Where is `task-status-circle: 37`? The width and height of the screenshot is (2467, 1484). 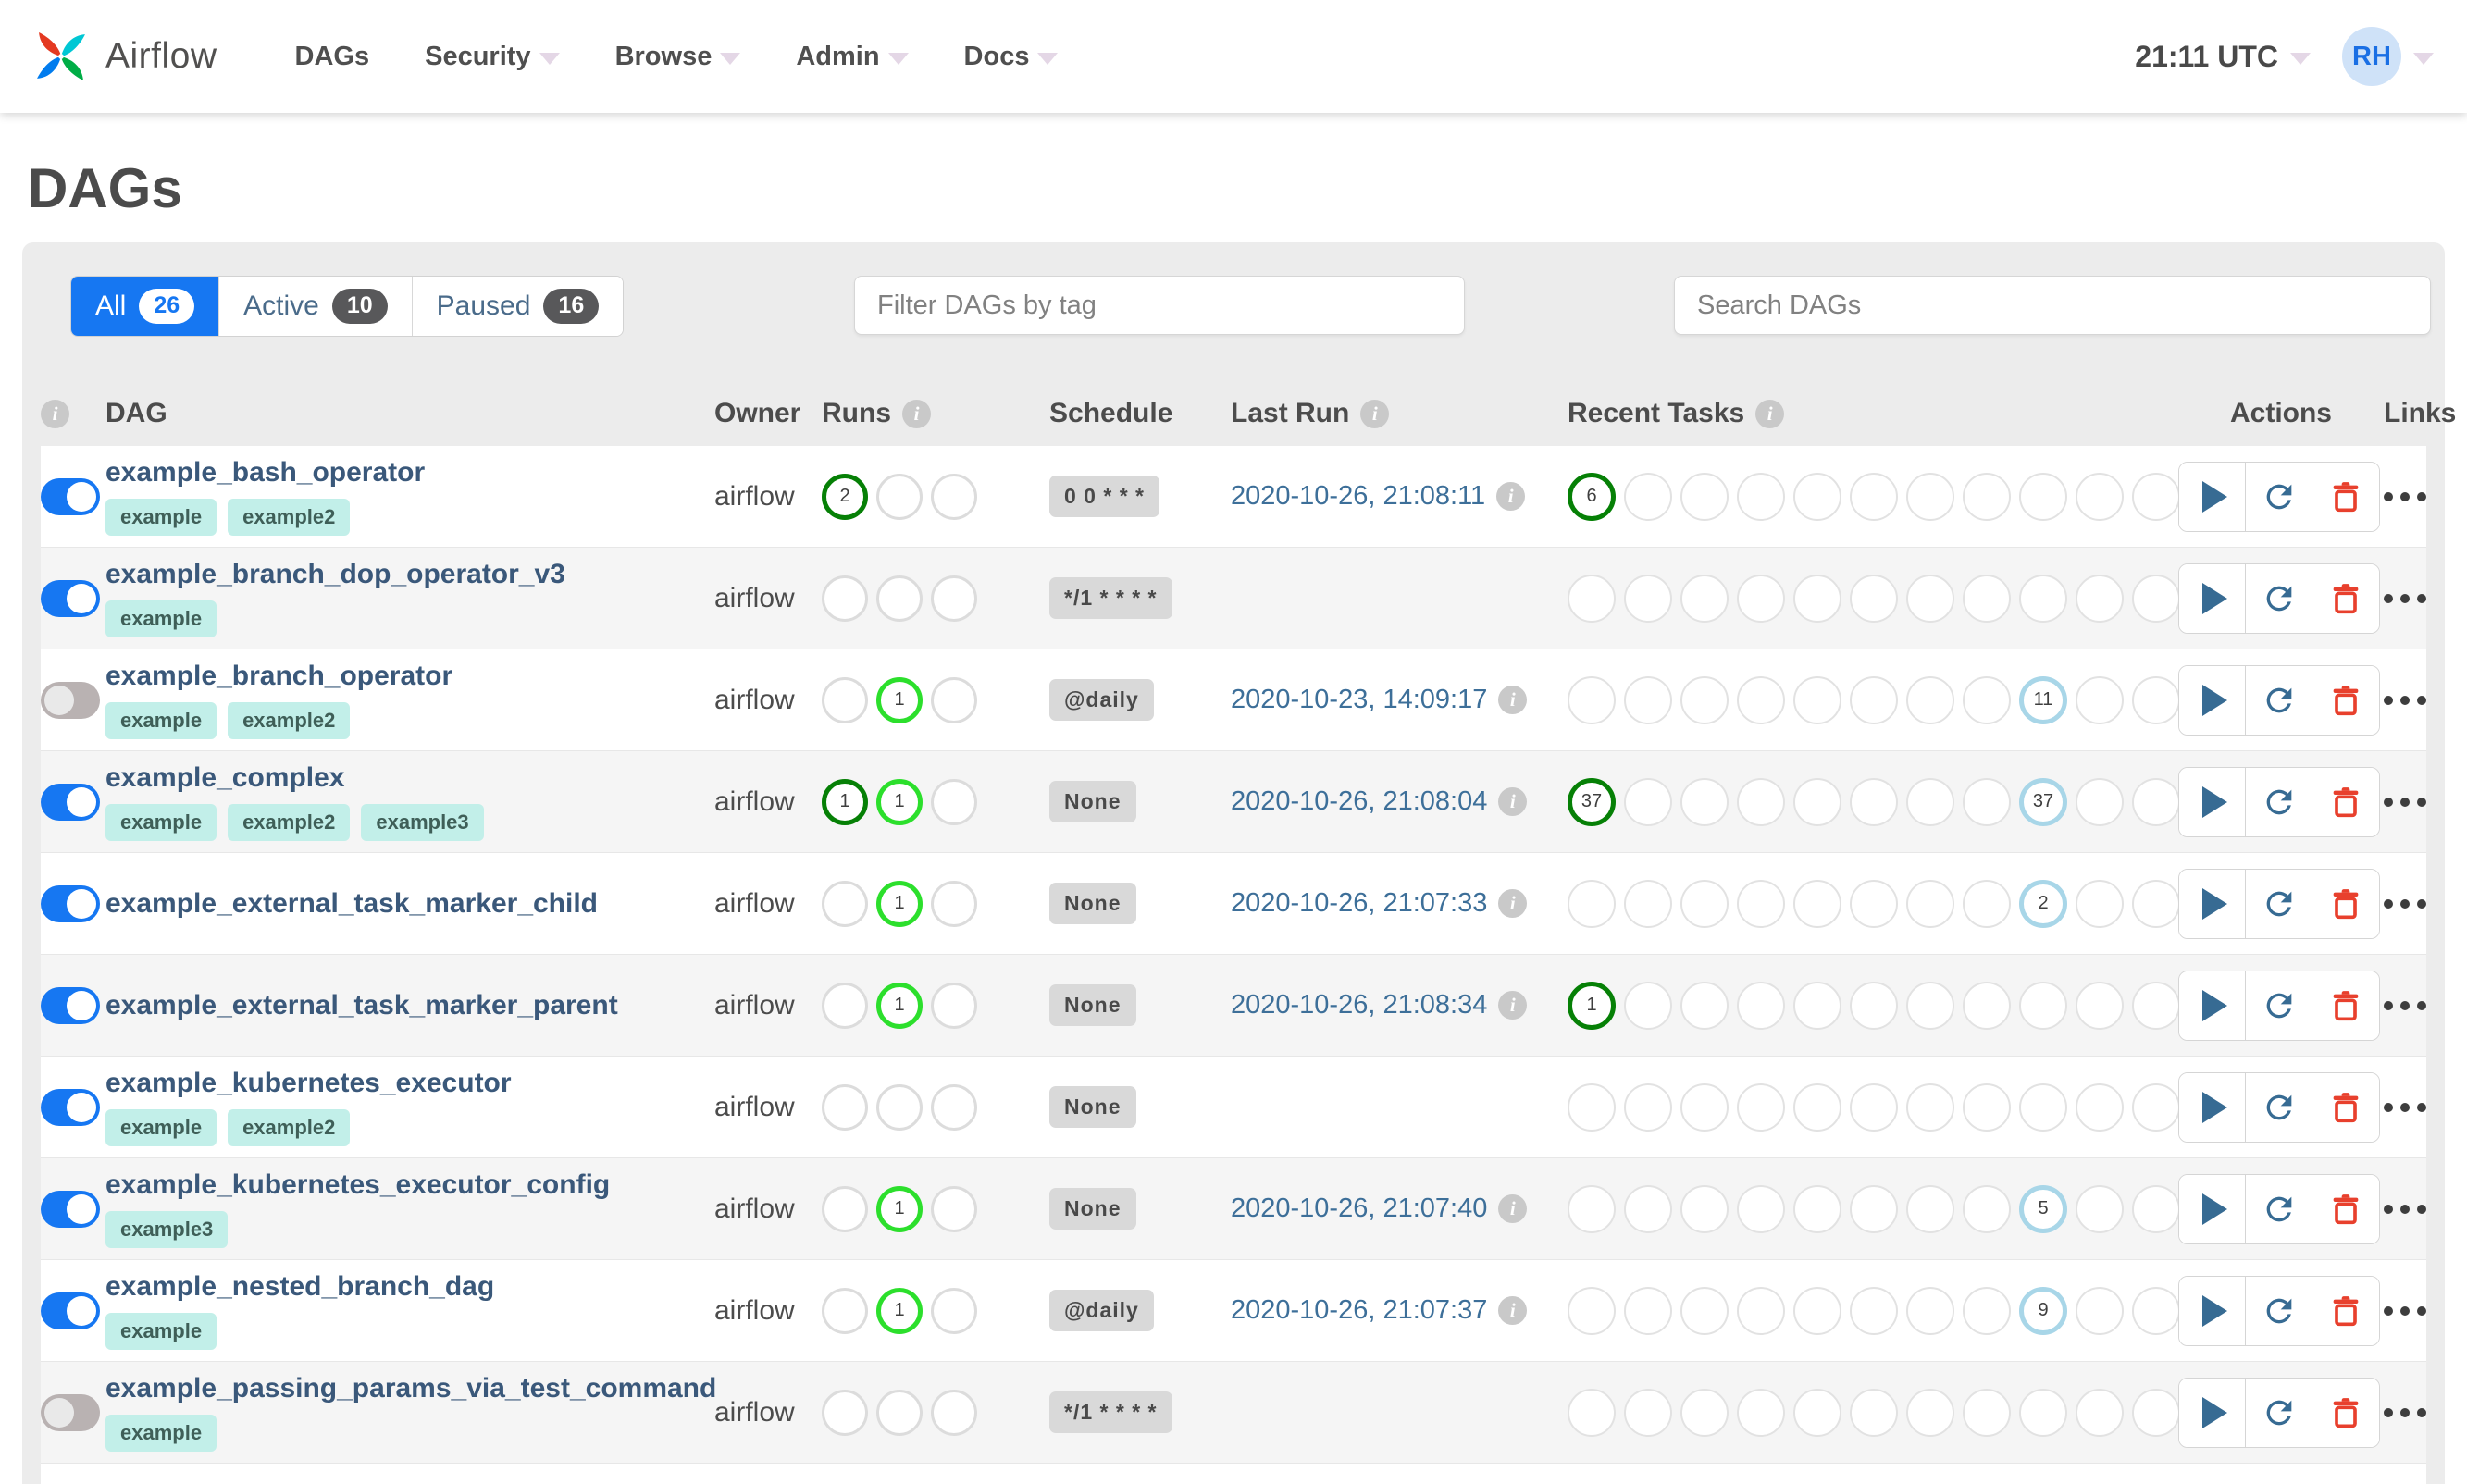
task-status-circle: 37 is located at coordinates (2043, 801).